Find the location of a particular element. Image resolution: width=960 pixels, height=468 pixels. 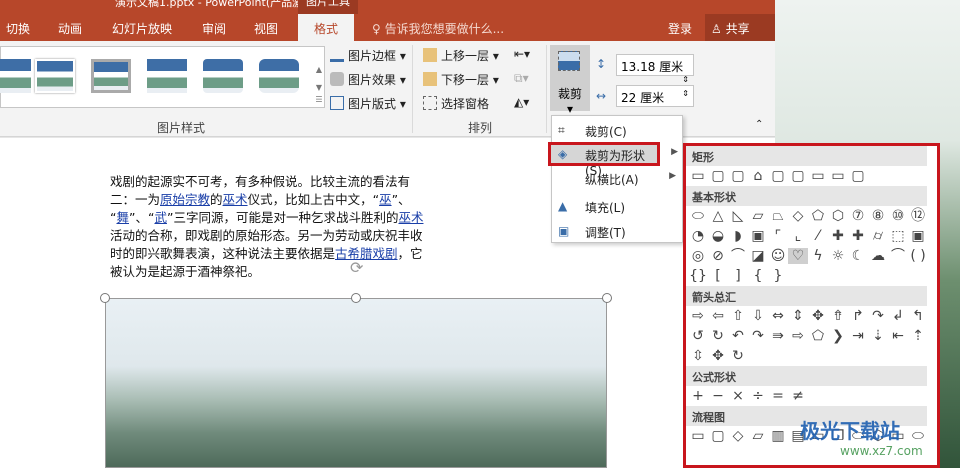

shape-option: ⇕ is located at coordinates (798, 316).